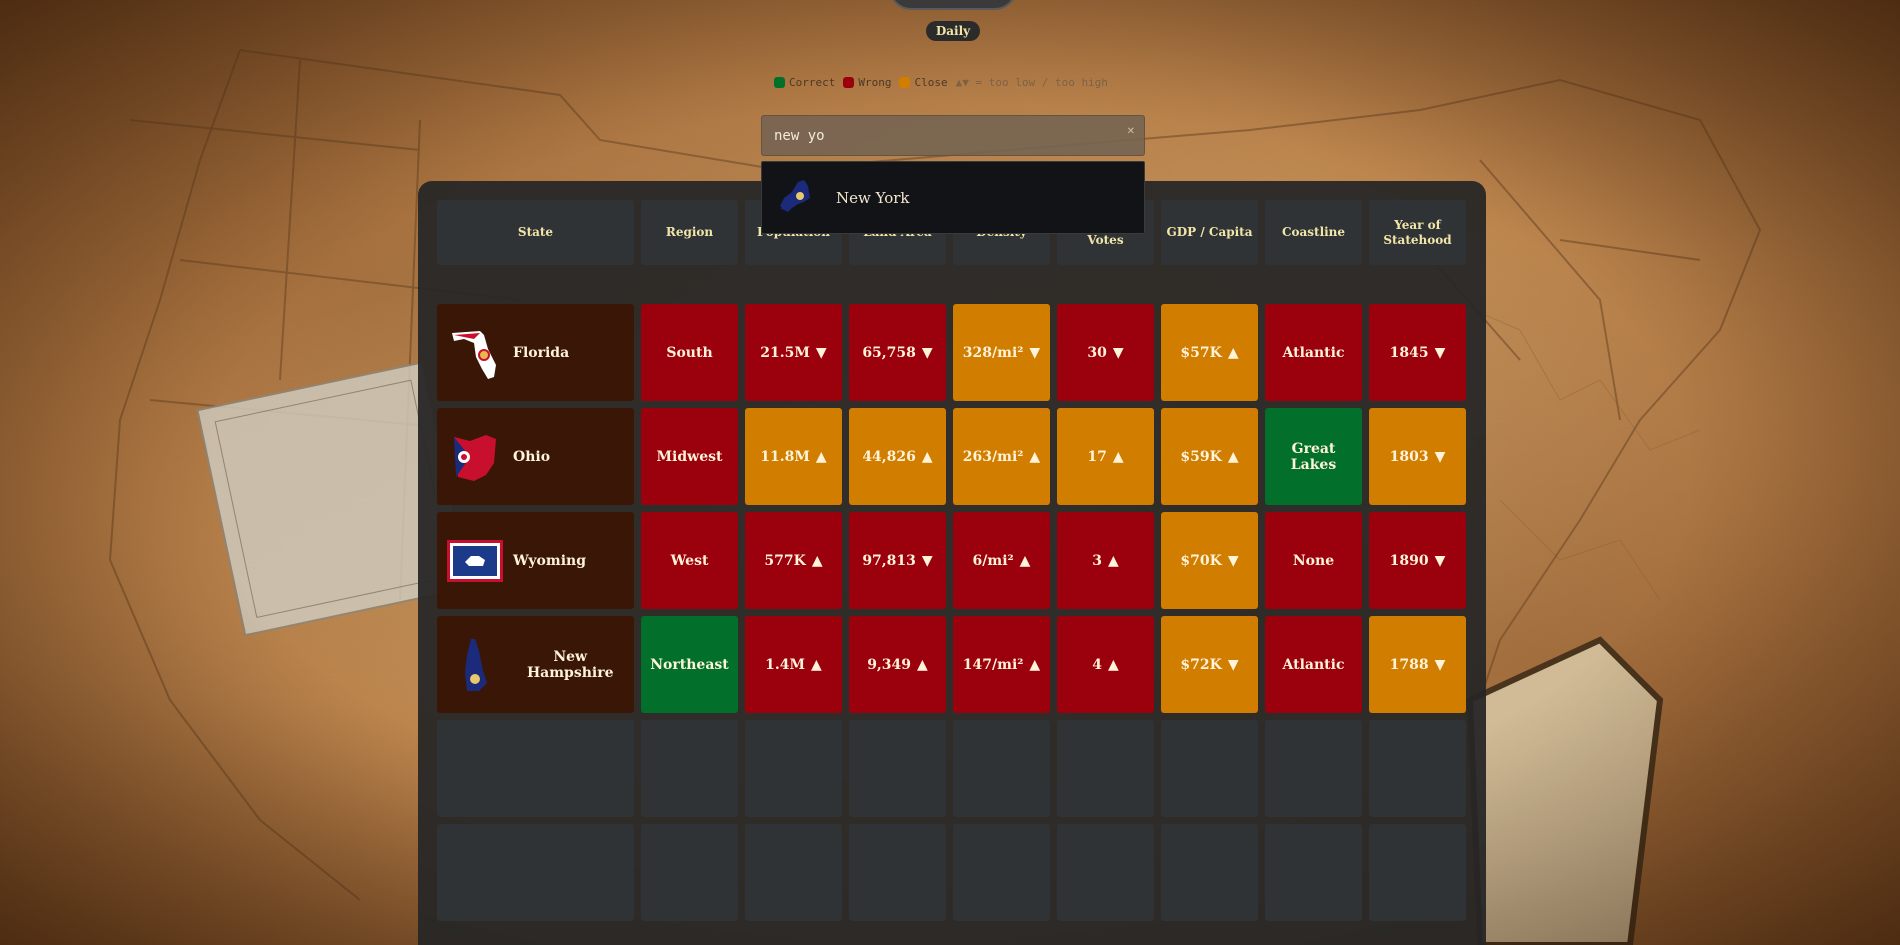 The height and width of the screenshot is (945, 1900). Describe the element at coordinates (993, 352) in the screenshot. I see `guess-cell-value: 328/mi²` at that location.